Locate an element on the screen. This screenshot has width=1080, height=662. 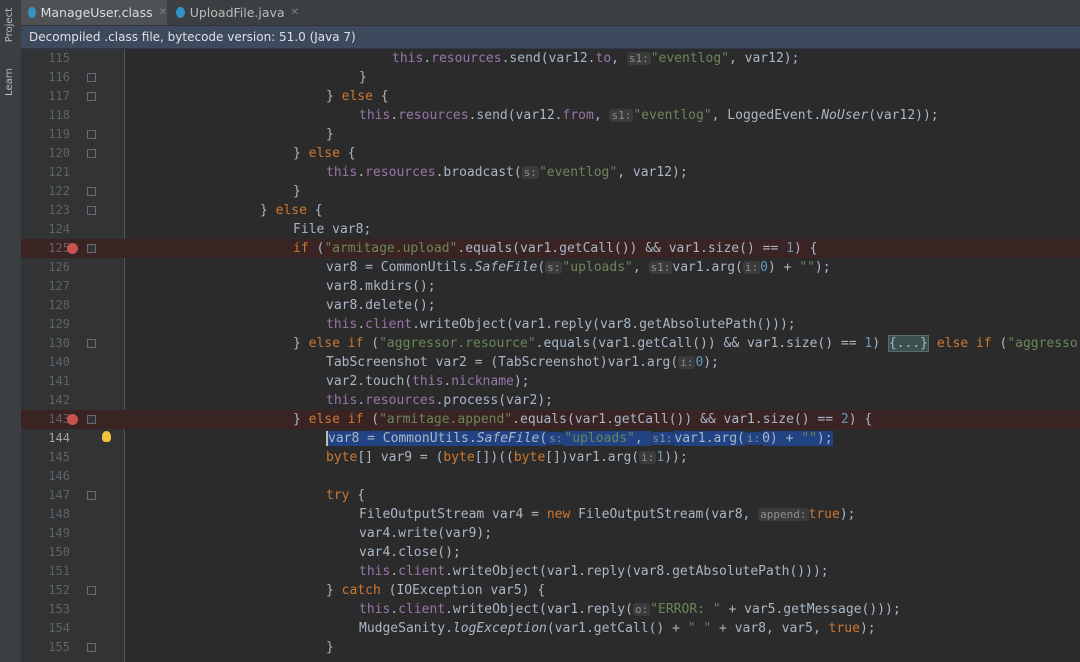
line-number: 124 is located at coordinates (59, 229).